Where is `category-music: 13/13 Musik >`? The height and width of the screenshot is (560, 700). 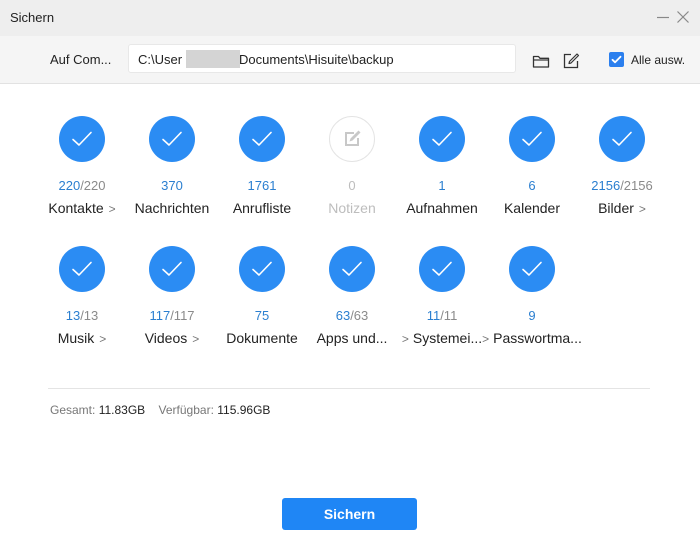
category-music: 13/13 Musik > is located at coordinates (82, 301).